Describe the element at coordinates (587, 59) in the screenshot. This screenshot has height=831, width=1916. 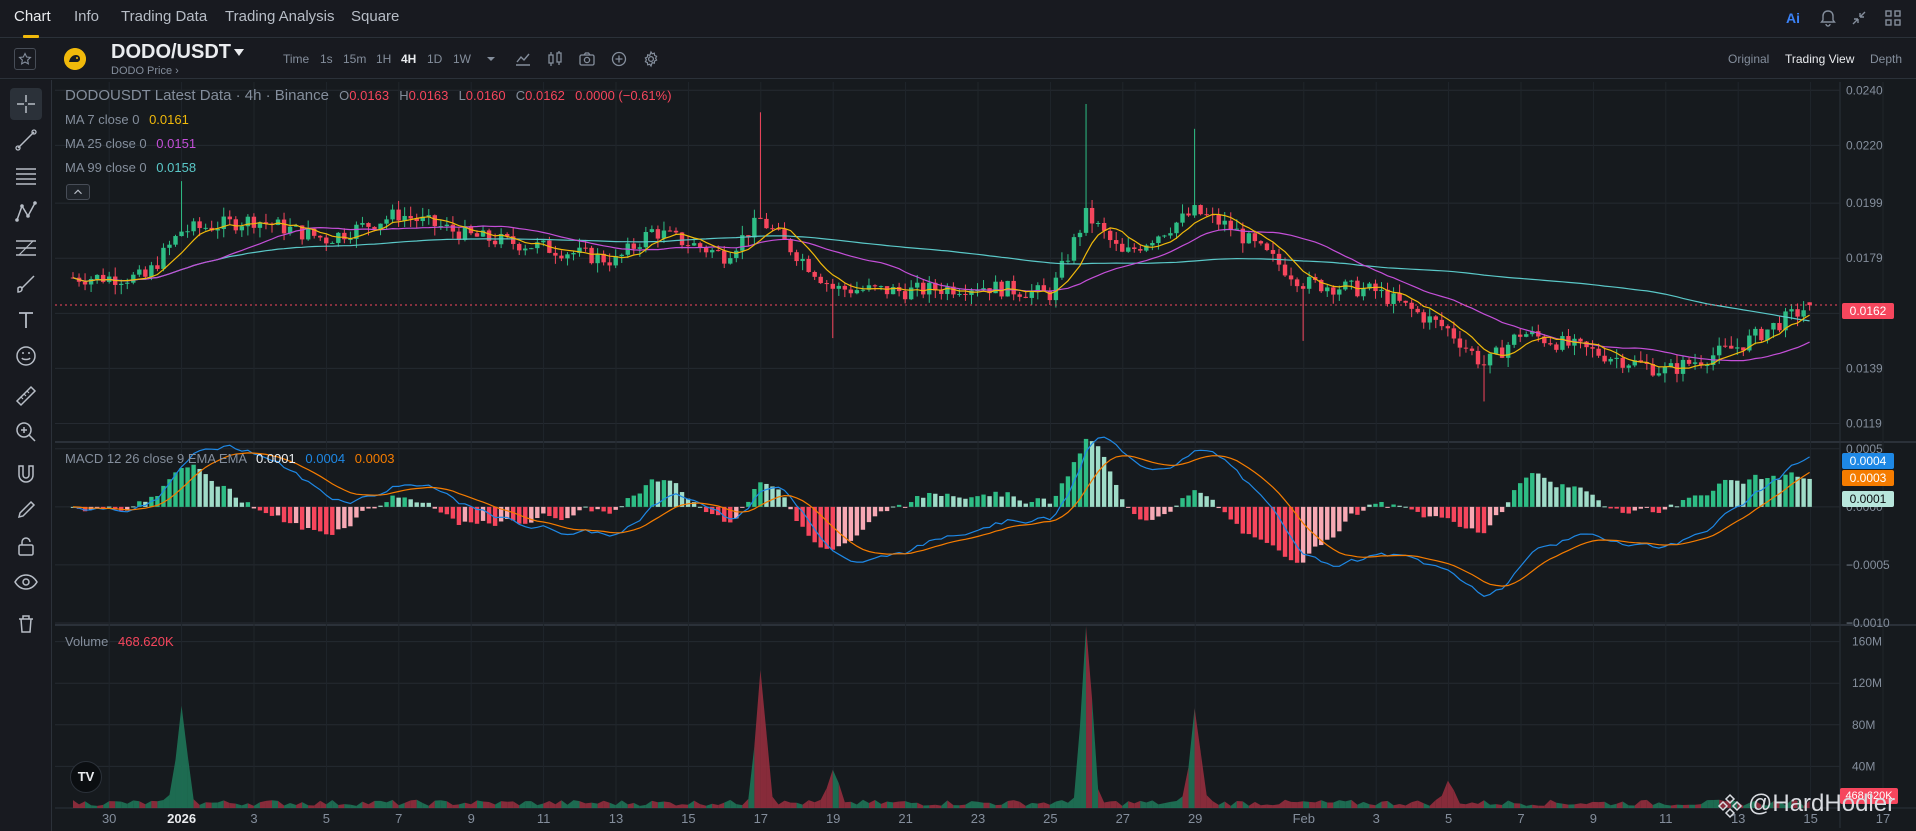
I see `camera-snapshot-icon` at that location.